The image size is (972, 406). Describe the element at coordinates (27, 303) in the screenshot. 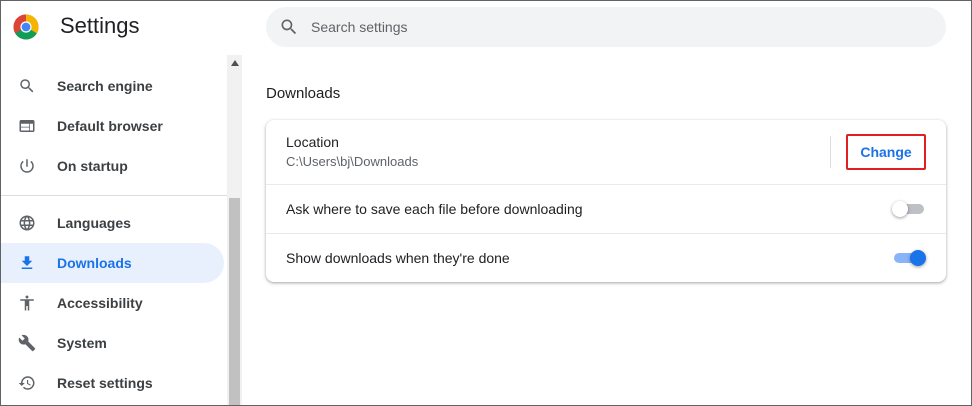

I see `accessibility-icon` at that location.